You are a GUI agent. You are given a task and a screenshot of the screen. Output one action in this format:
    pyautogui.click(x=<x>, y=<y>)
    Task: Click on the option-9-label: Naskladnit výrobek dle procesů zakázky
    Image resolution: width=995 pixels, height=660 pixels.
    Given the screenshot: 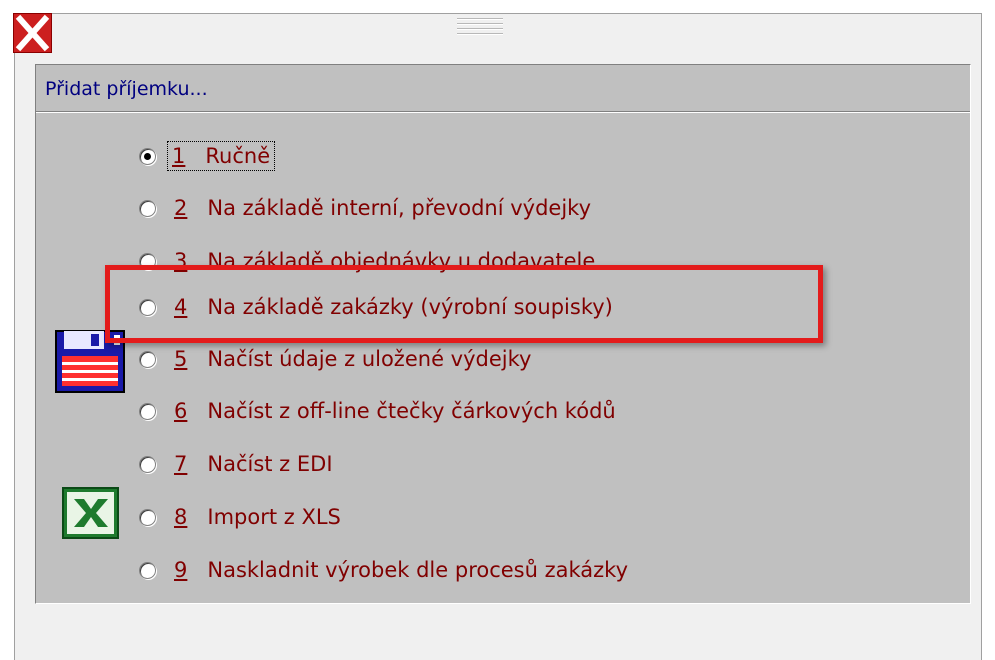 What is the action you would take?
    pyautogui.click(x=418, y=570)
    